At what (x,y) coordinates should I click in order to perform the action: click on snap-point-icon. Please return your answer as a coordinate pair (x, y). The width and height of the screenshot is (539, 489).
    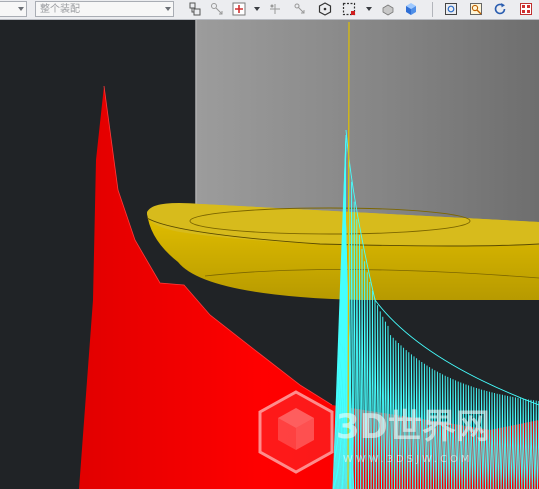
    Looking at the image, I should click on (275, 9).